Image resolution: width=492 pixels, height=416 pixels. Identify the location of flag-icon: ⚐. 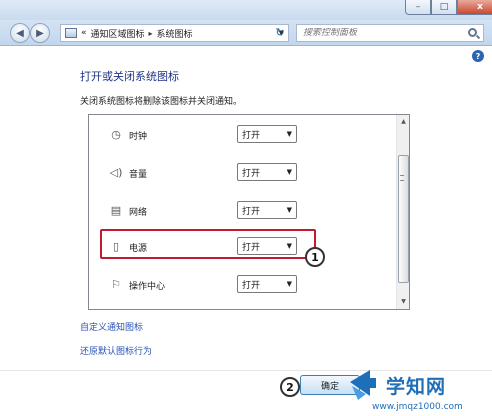
(116, 284).